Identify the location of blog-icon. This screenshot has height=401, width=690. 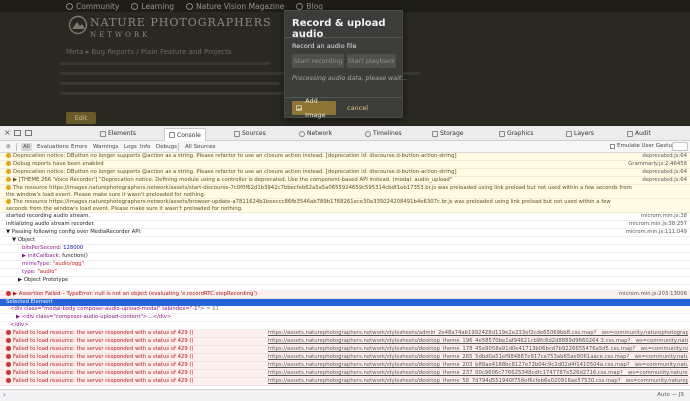
(300, 6).